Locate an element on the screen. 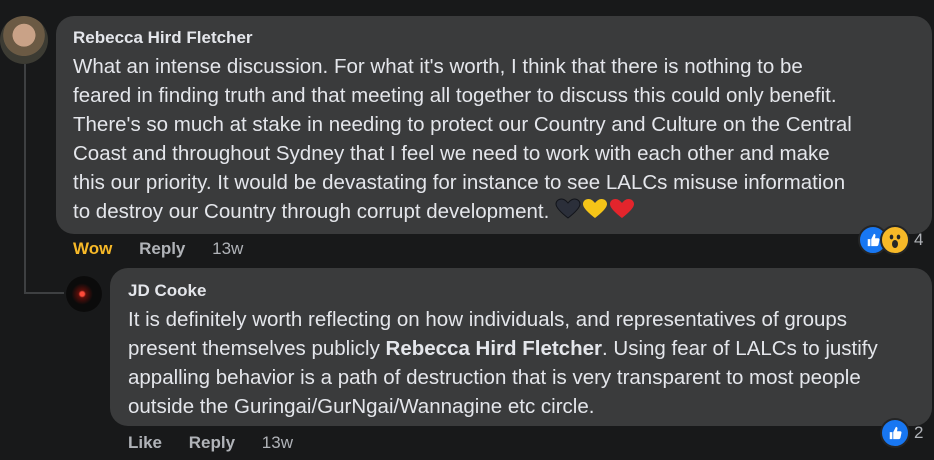 The width and height of the screenshot is (934, 460). comment-author: Rebecca Hird Fletcher is located at coordinates (163, 38).